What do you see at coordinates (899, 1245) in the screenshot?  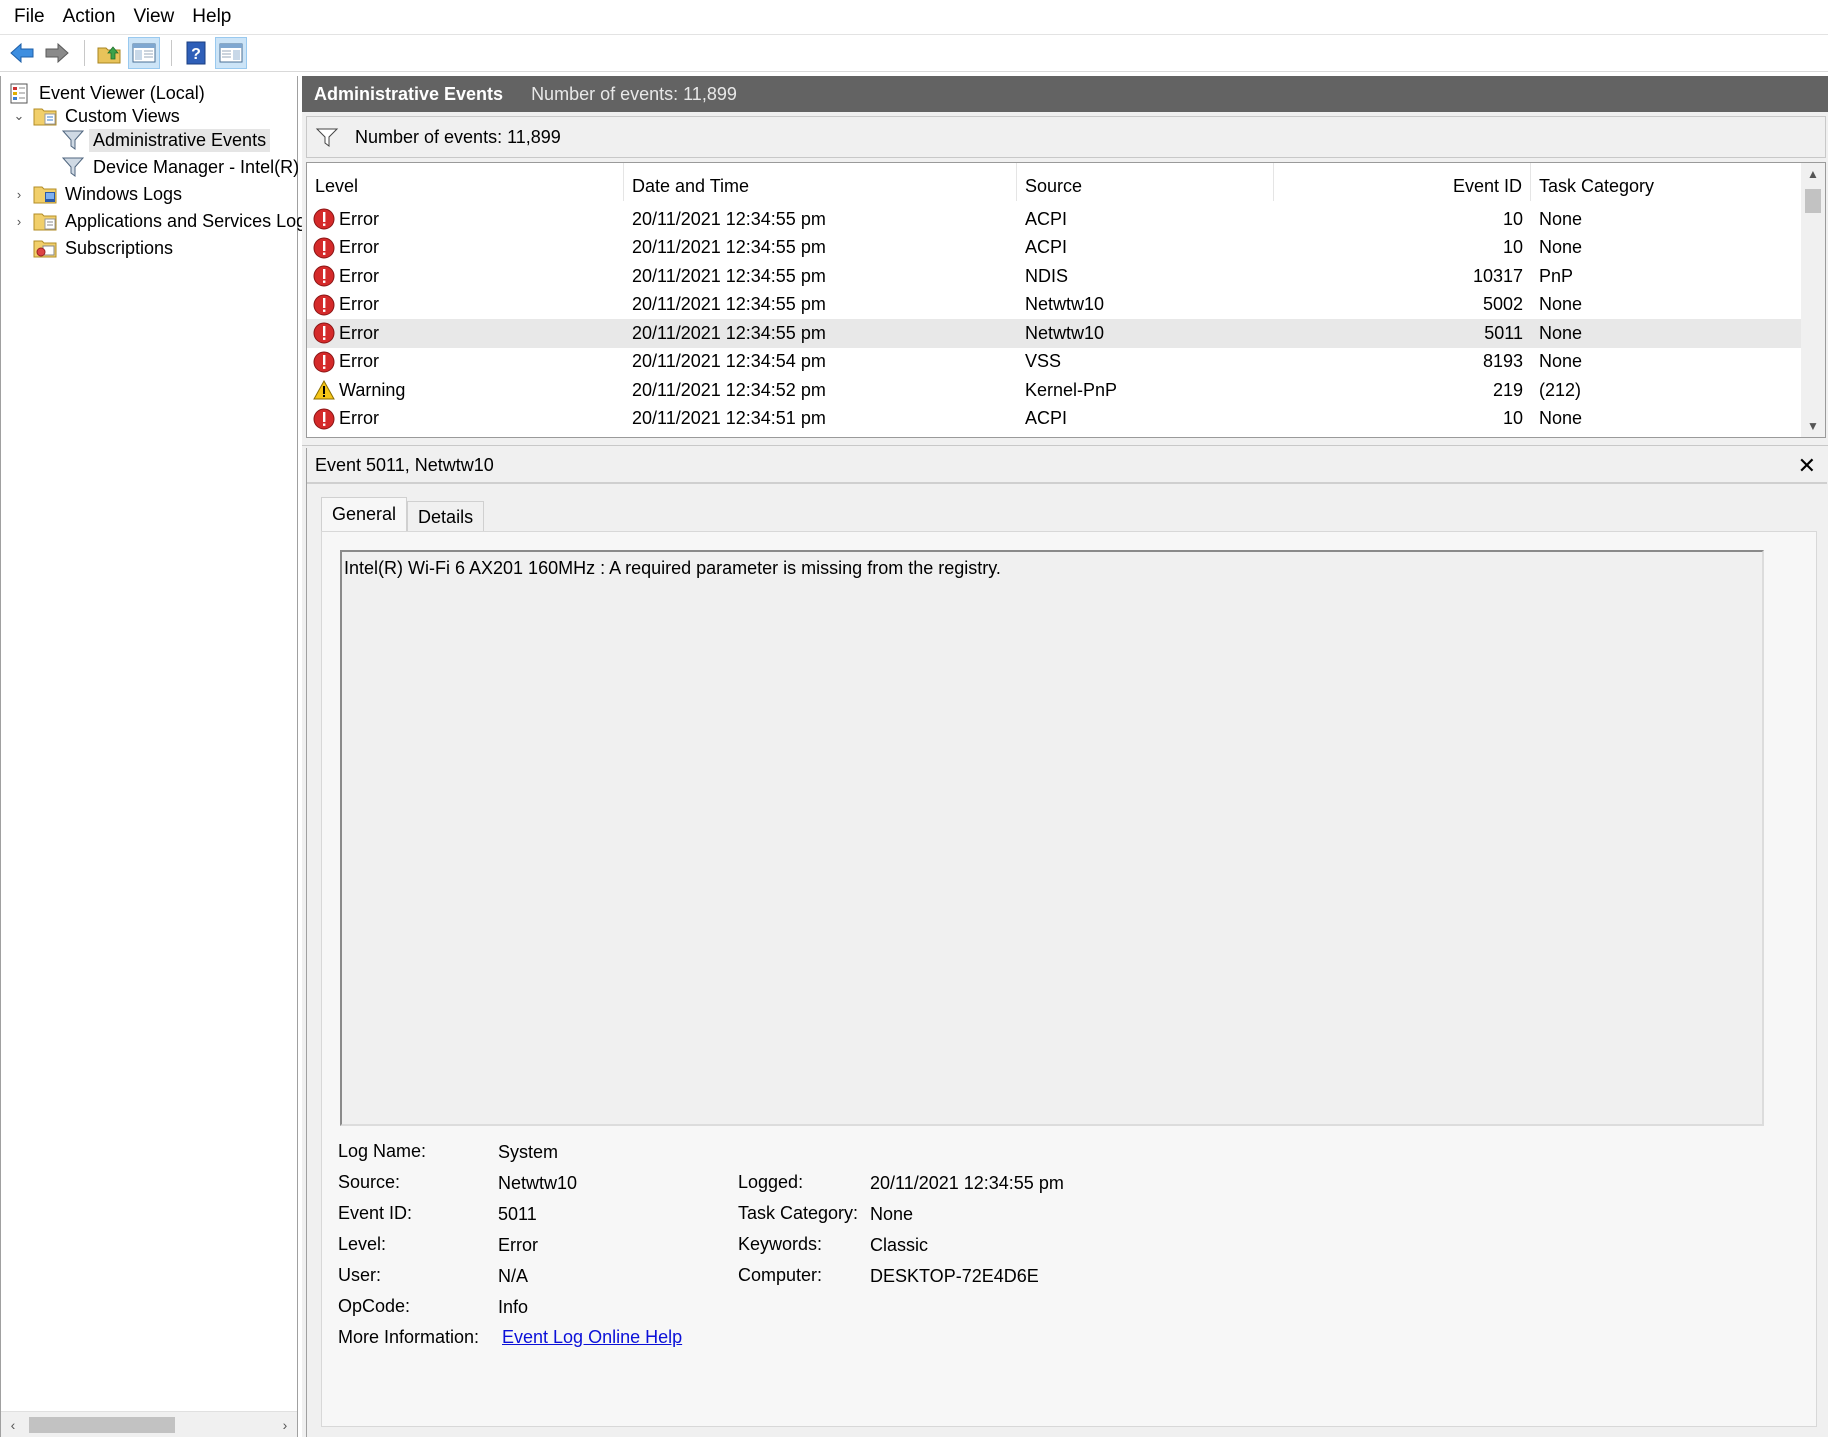 I see `keywords-value: Classic` at bounding box center [899, 1245].